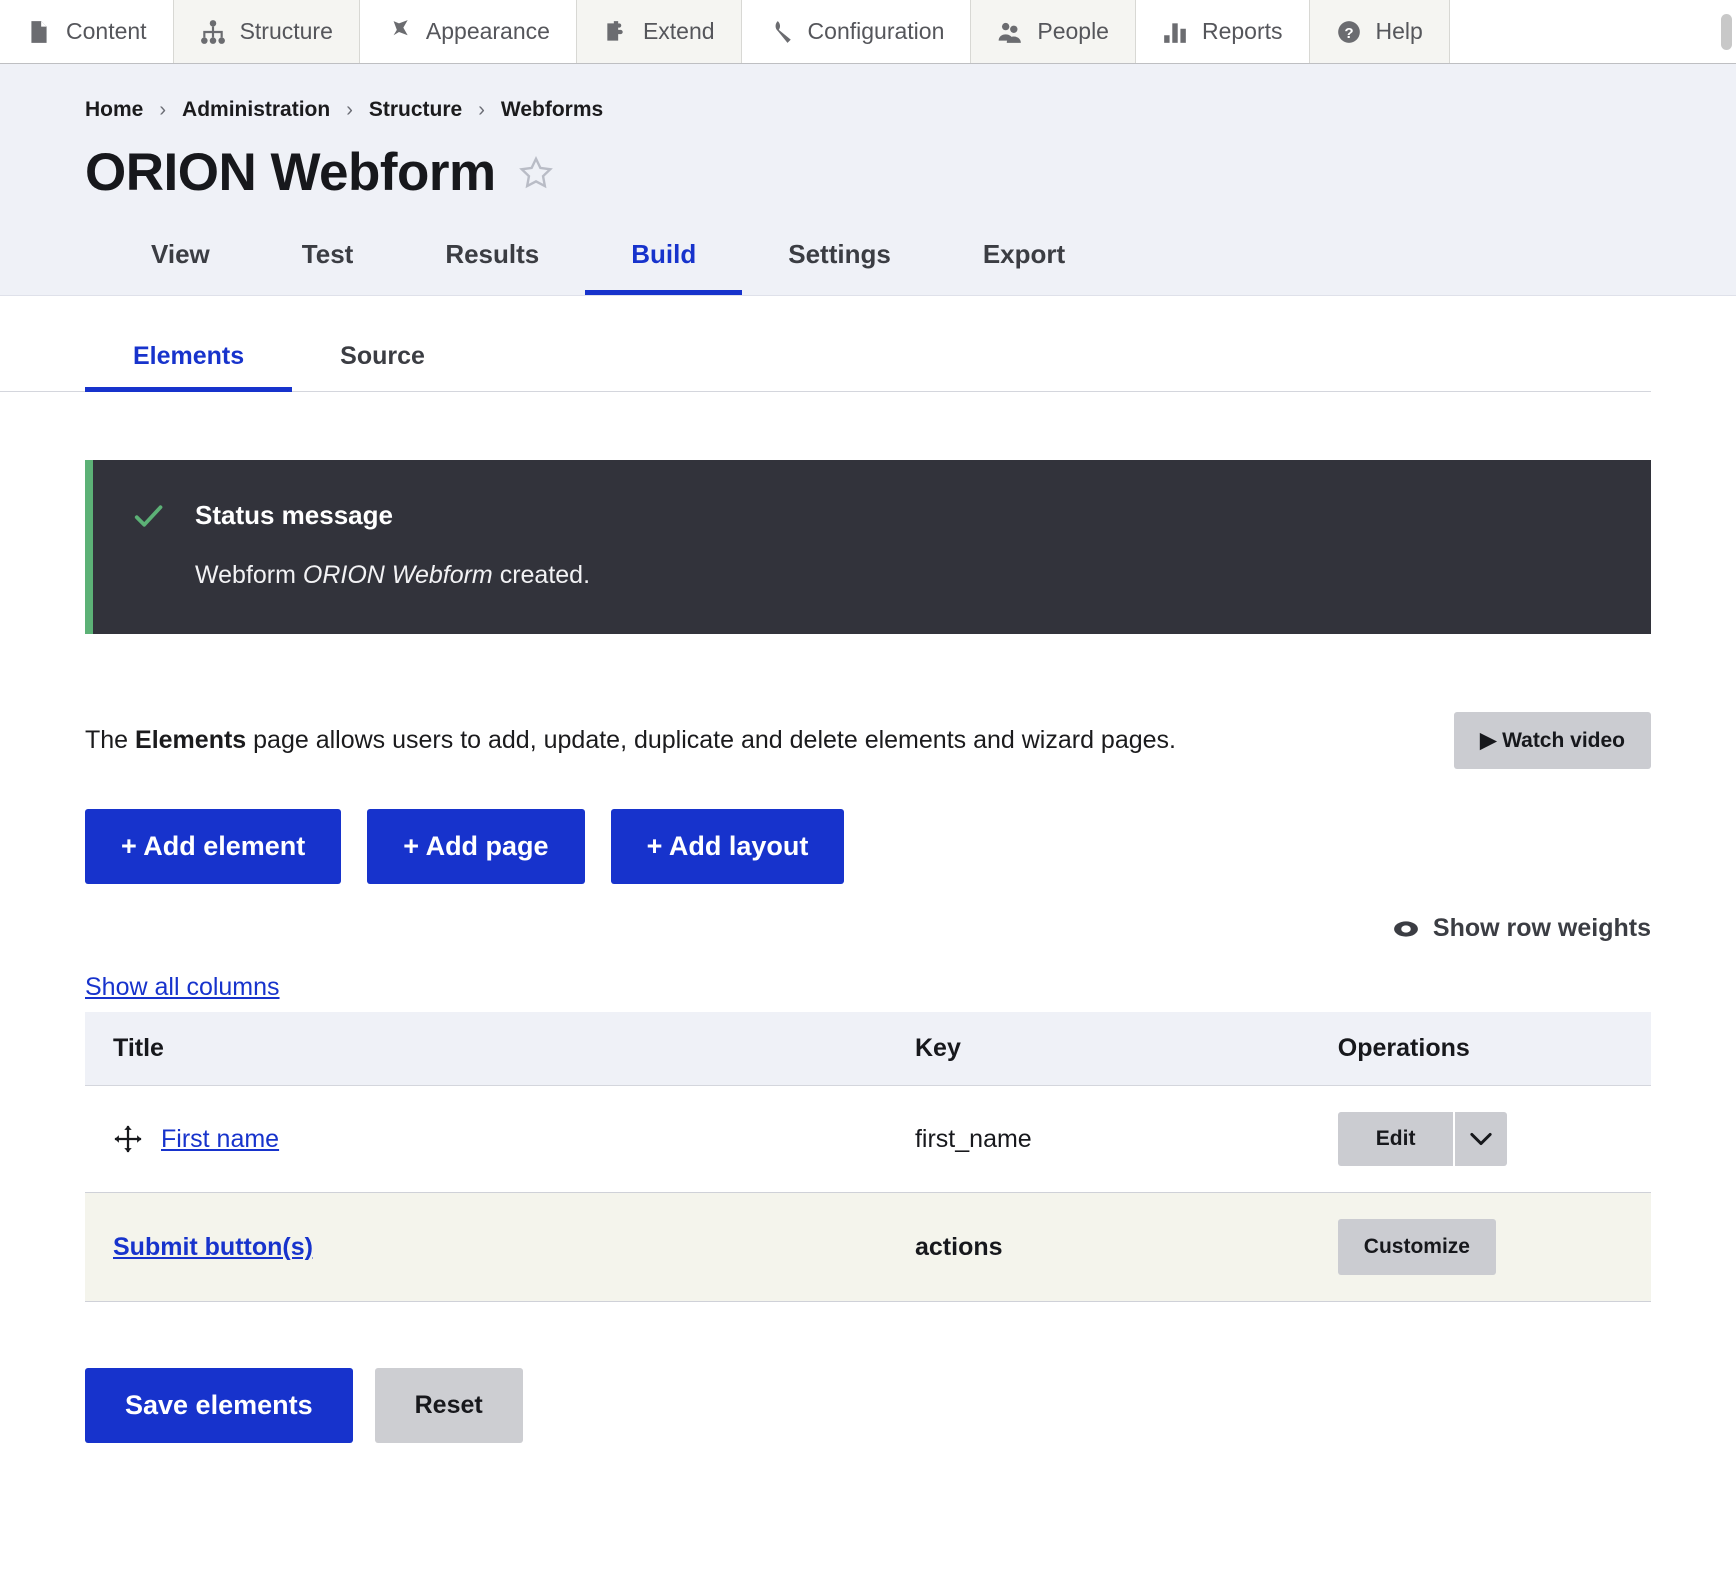  I want to click on row-title-cell: First name, so click(500, 1139).